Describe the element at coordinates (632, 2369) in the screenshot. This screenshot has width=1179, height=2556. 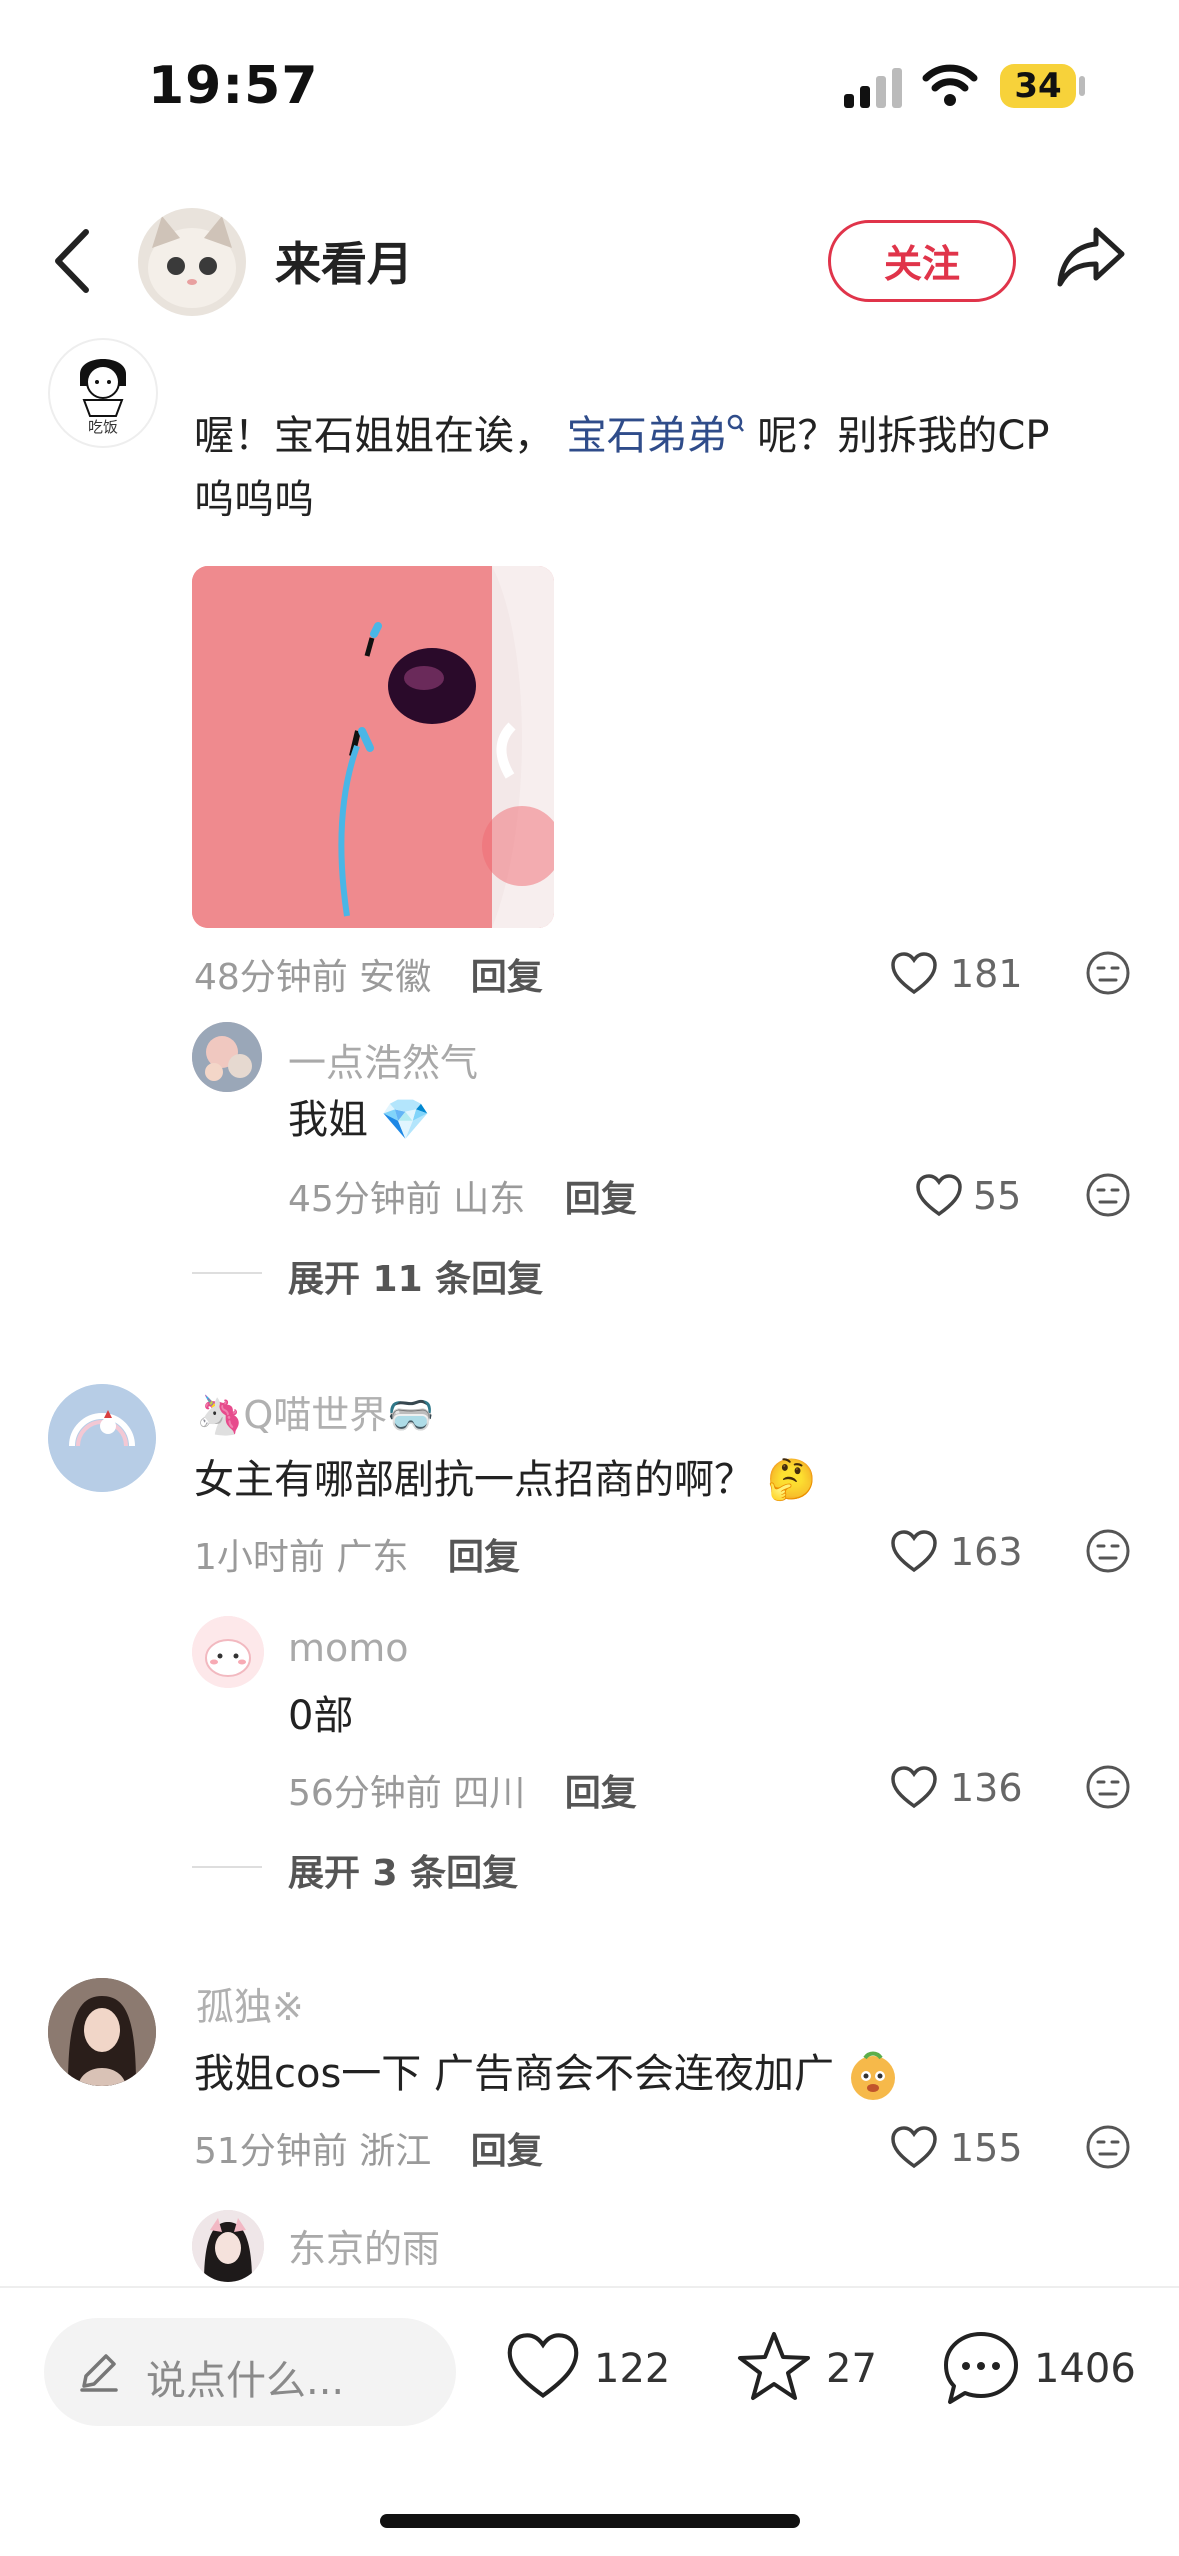
I see `post-like-count: 122` at that location.